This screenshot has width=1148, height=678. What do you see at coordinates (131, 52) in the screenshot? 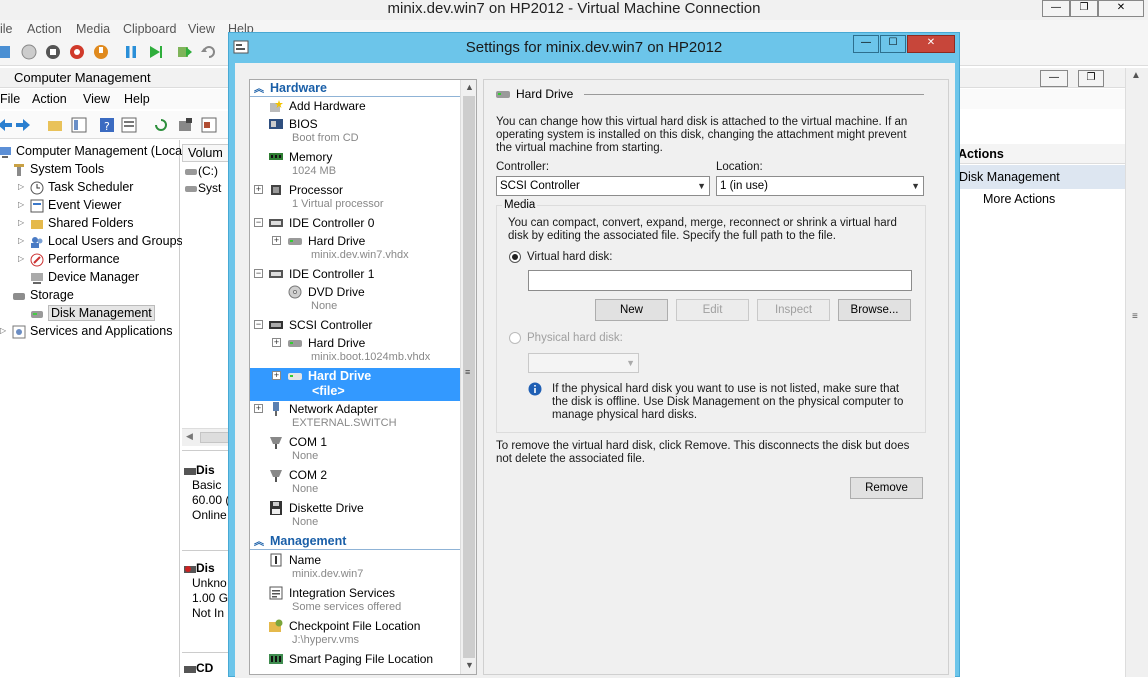
I see `pause-icon` at bounding box center [131, 52].